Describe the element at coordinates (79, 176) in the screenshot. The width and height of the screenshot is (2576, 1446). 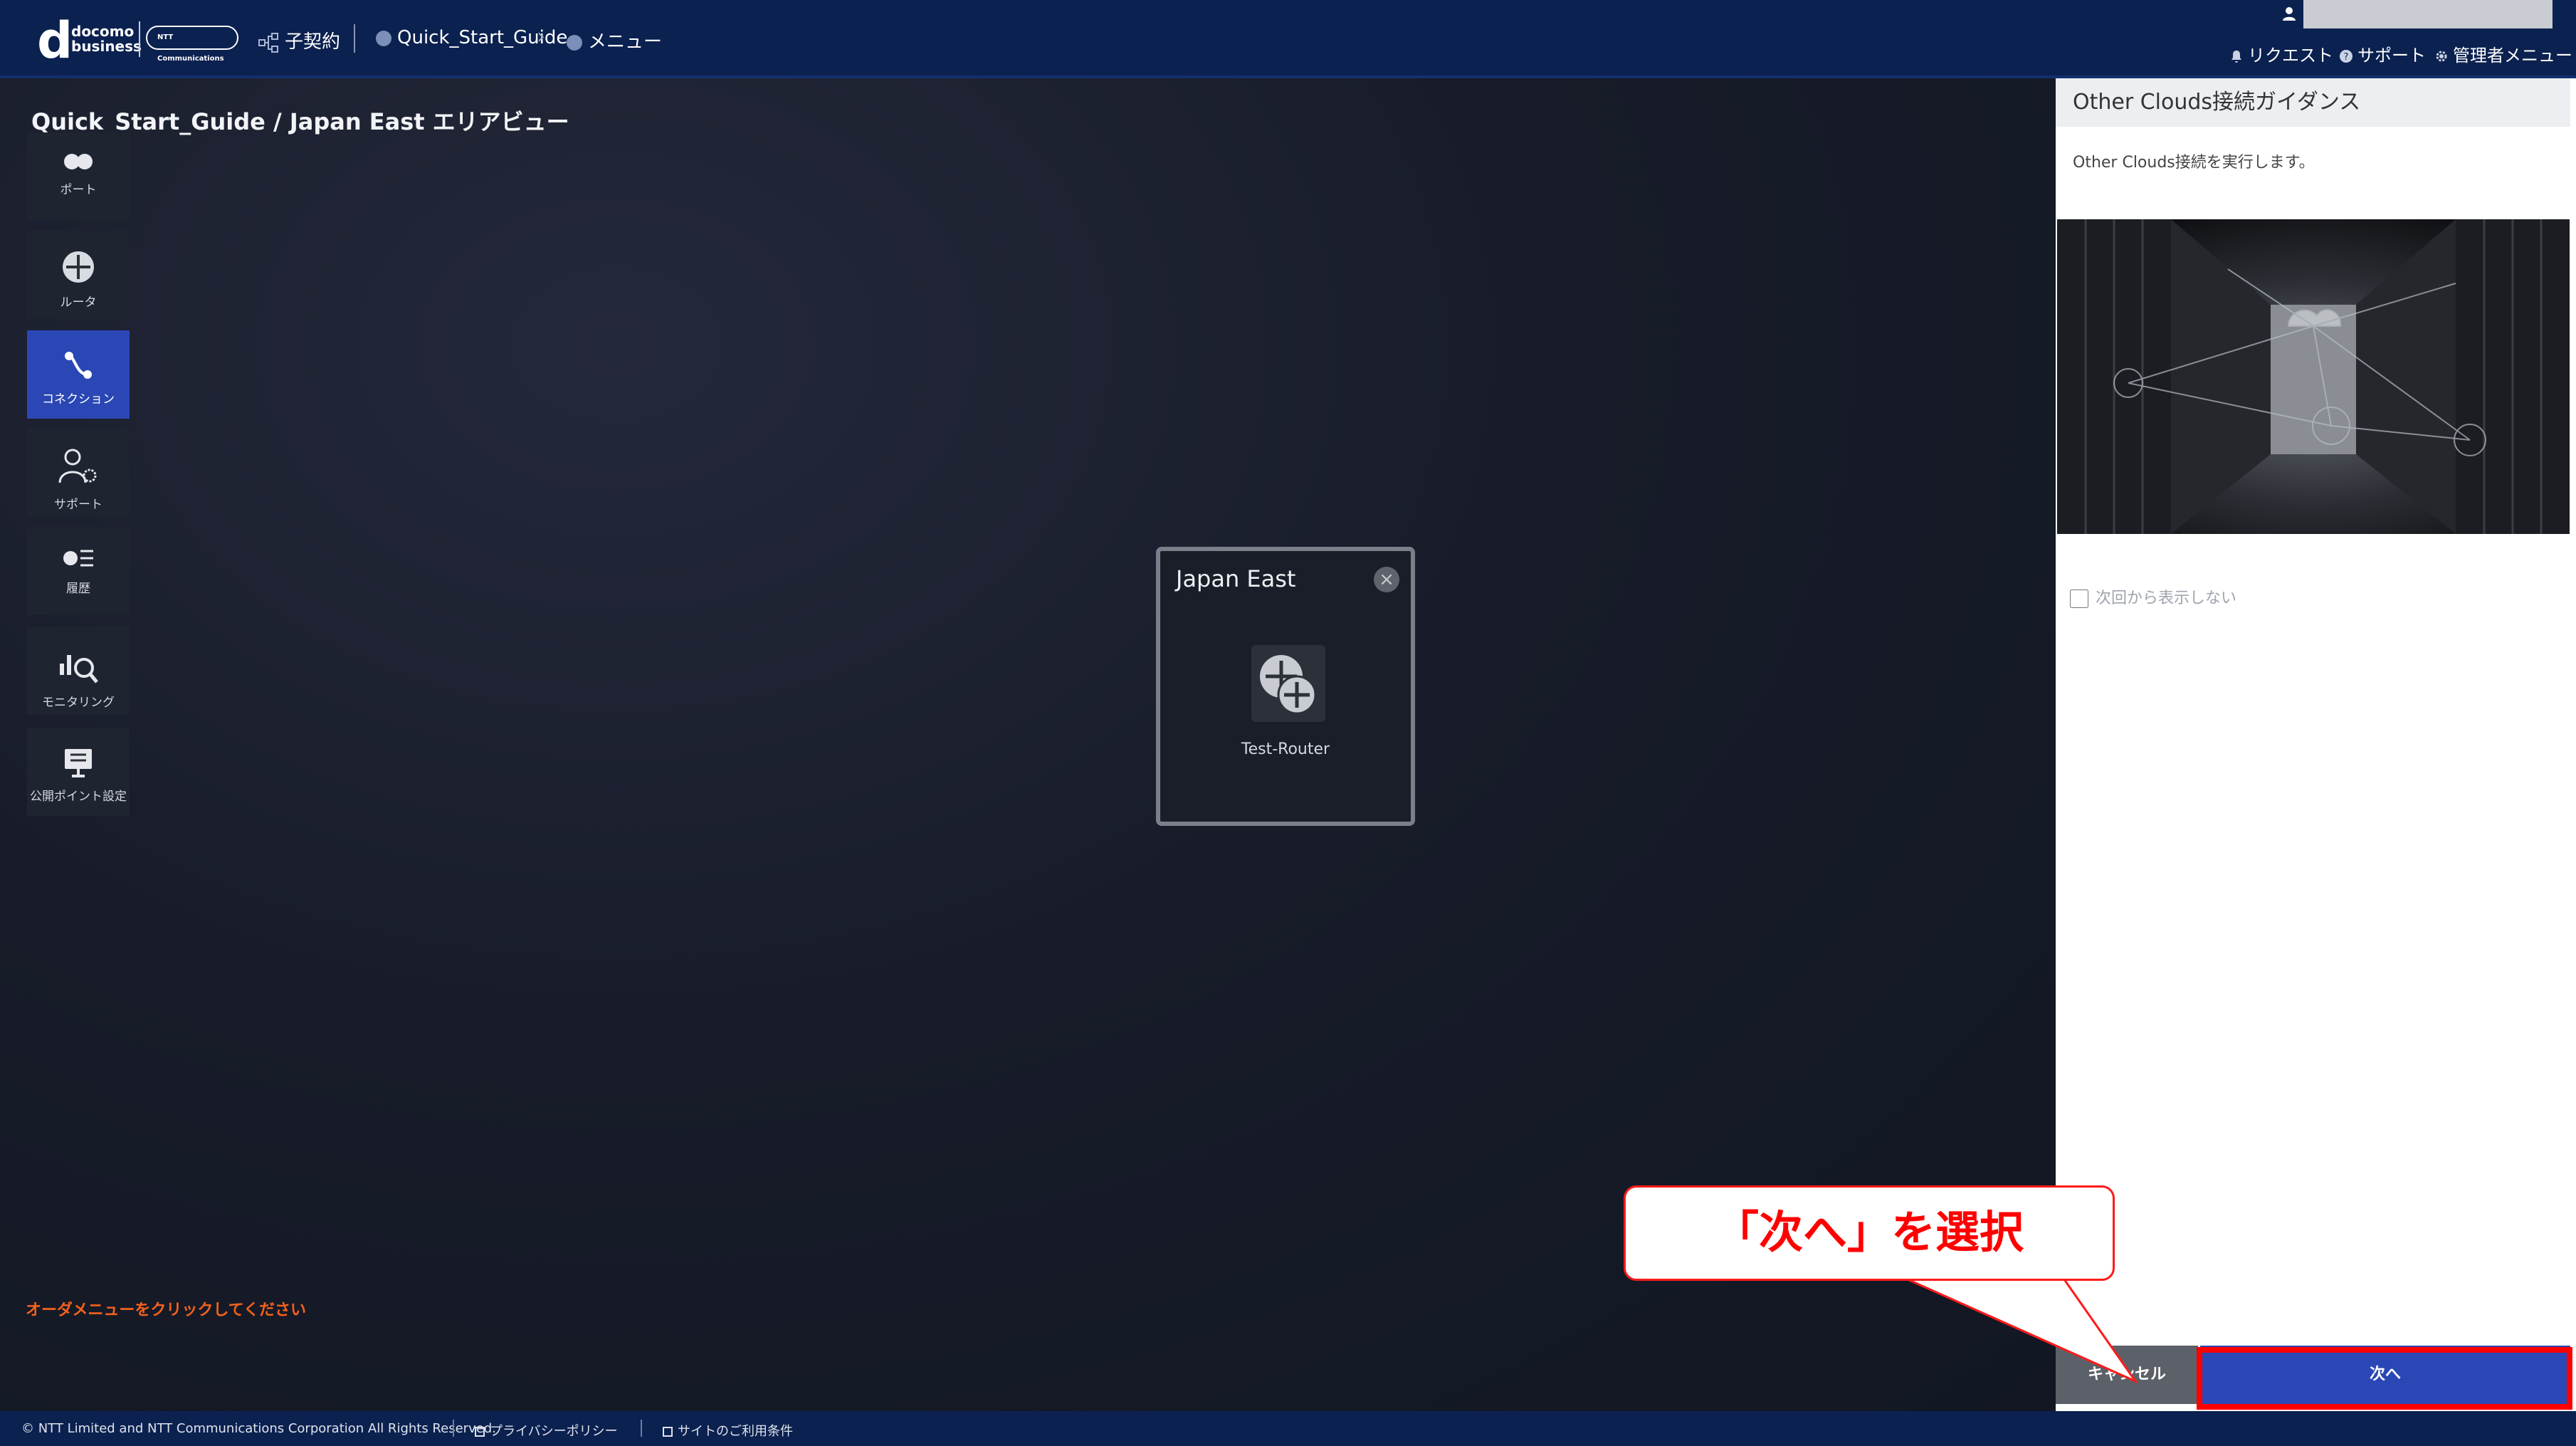
I see `sidebar-item-port: ポート` at that location.